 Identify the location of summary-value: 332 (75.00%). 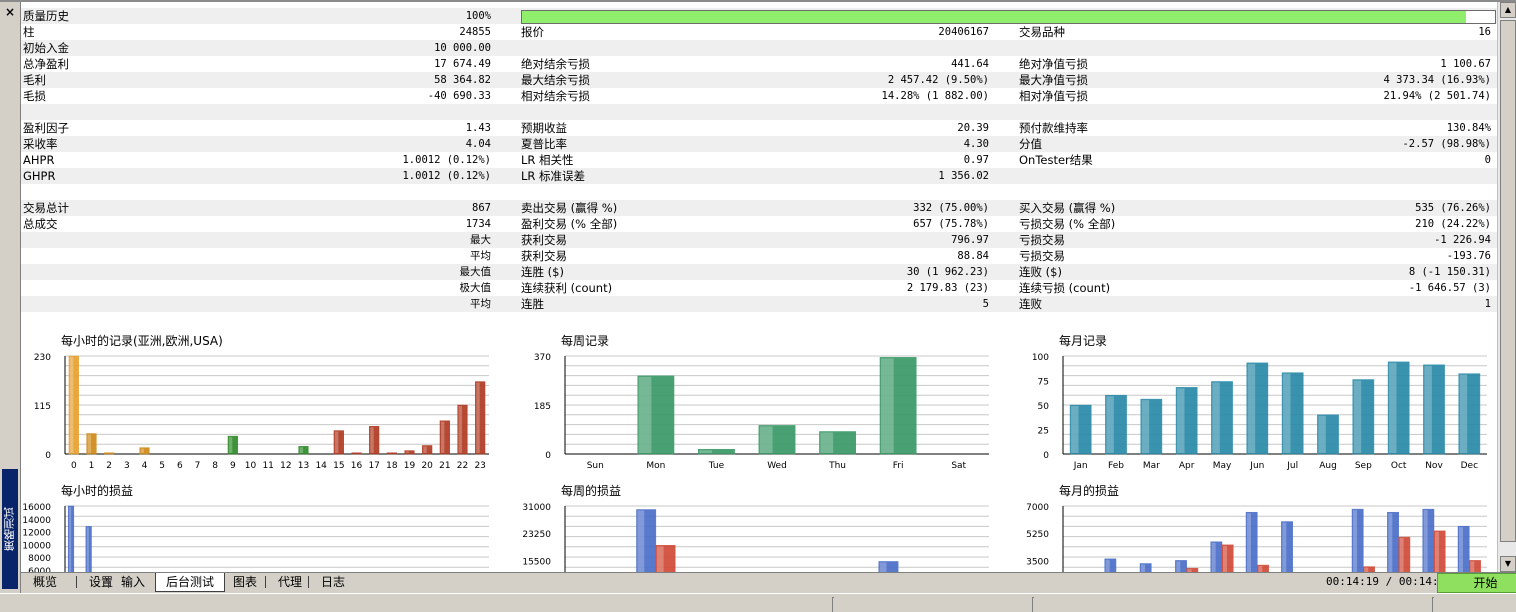
(951, 208).